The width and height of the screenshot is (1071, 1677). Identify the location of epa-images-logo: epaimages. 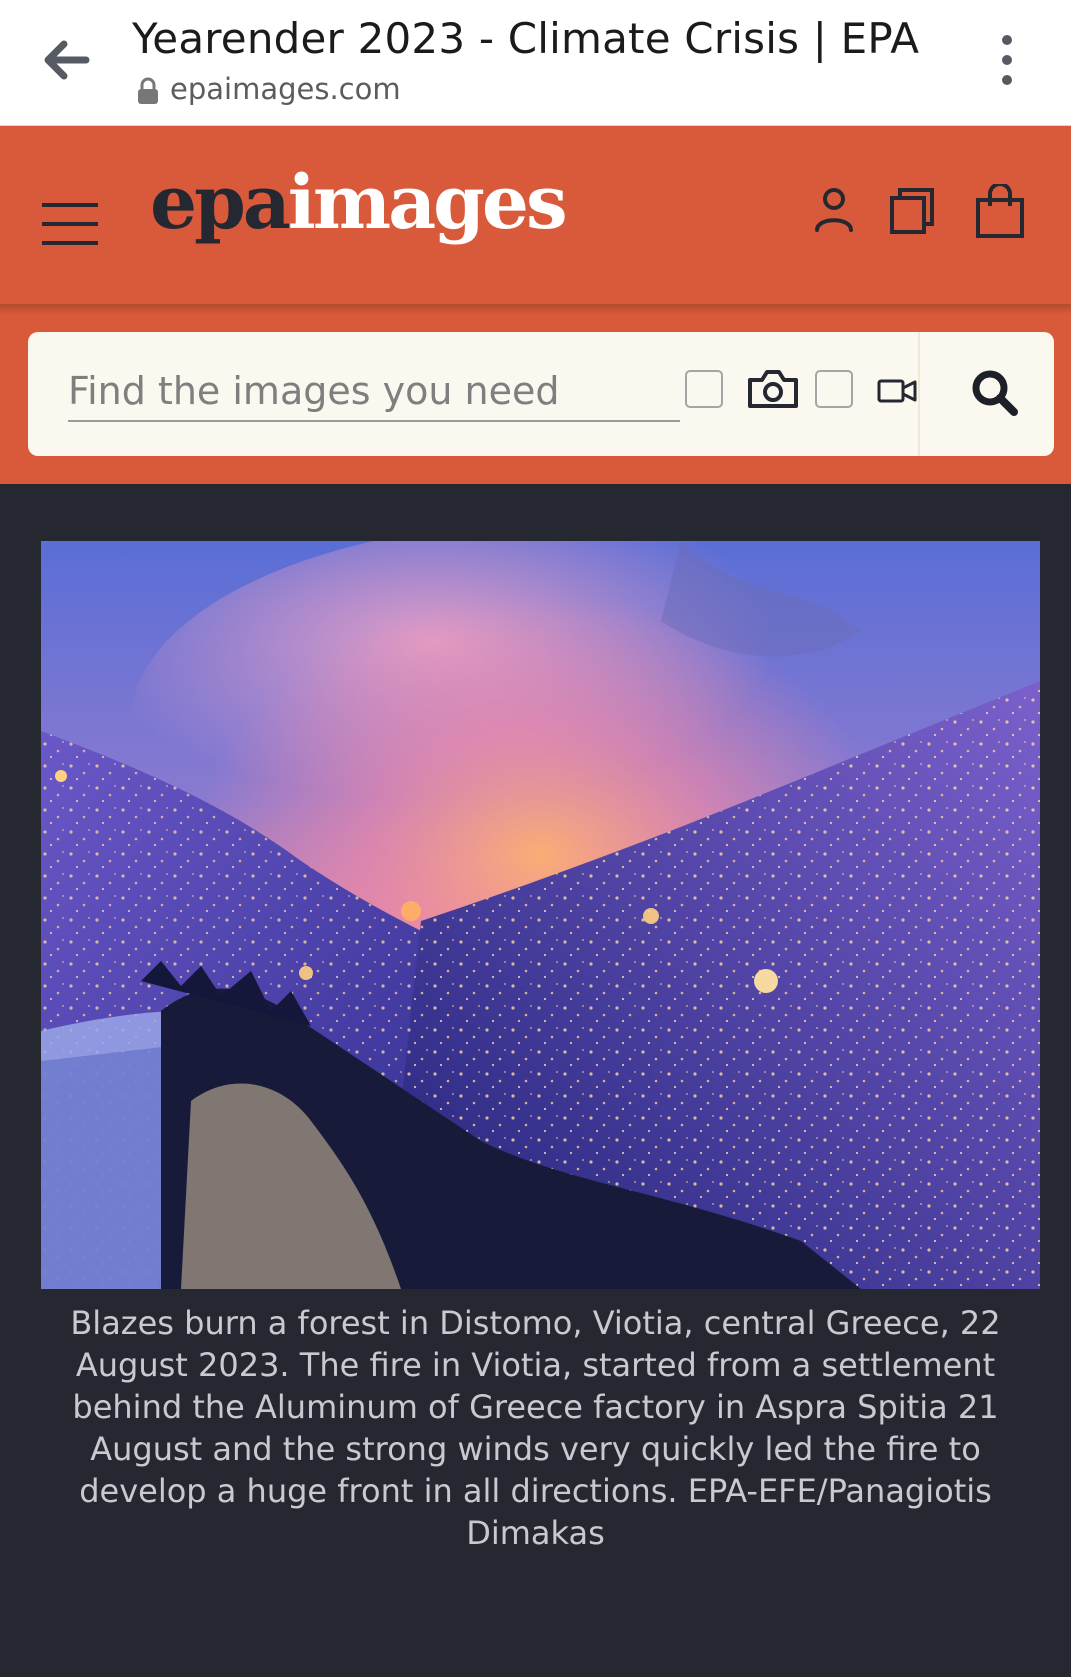
(359, 203).